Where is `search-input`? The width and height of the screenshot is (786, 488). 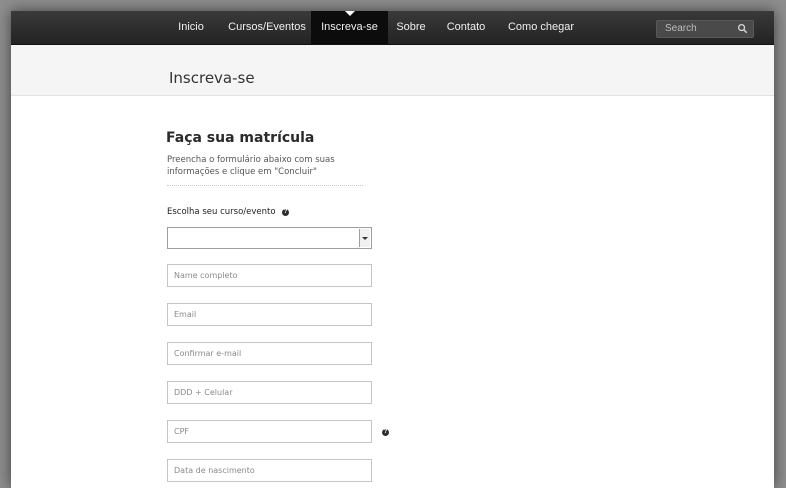 search-input is located at coordinates (696, 29).